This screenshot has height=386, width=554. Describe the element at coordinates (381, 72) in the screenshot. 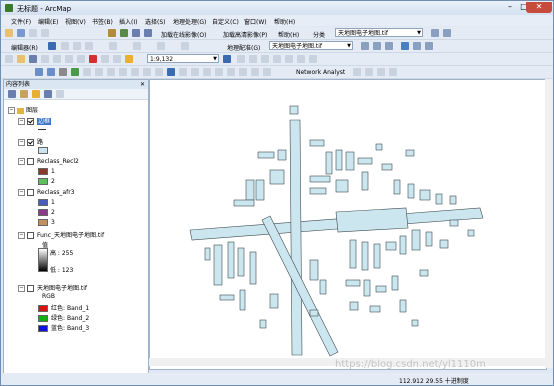

I see `na-solve-icon` at that location.